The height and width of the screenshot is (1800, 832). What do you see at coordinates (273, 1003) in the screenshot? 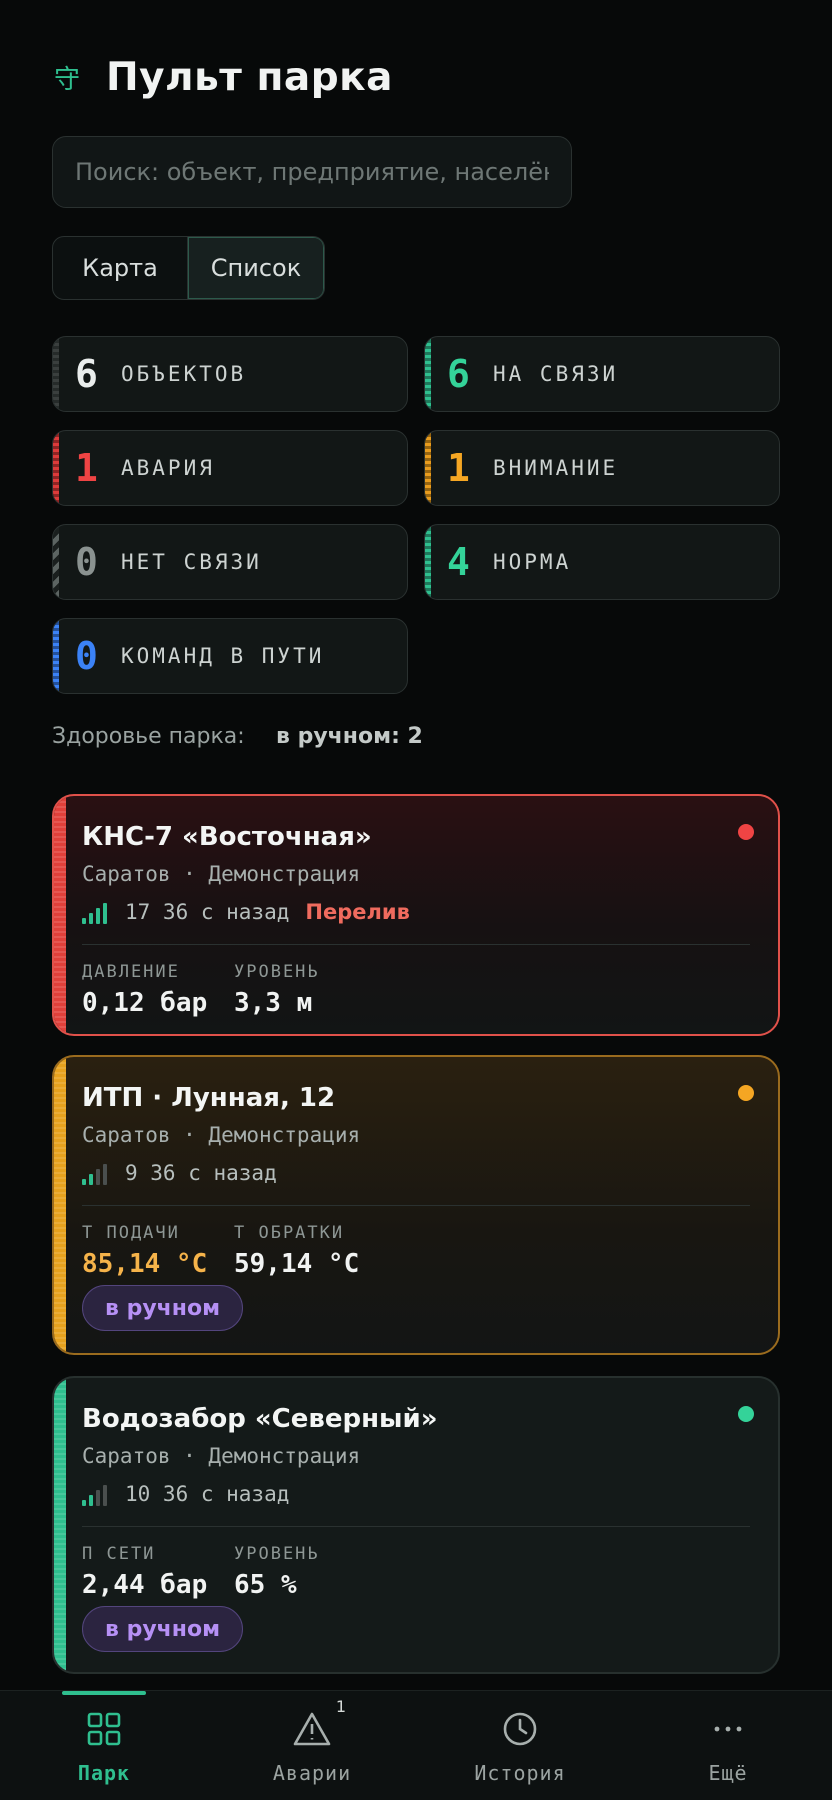
I see `metric-value: 3,3 м` at bounding box center [273, 1003].